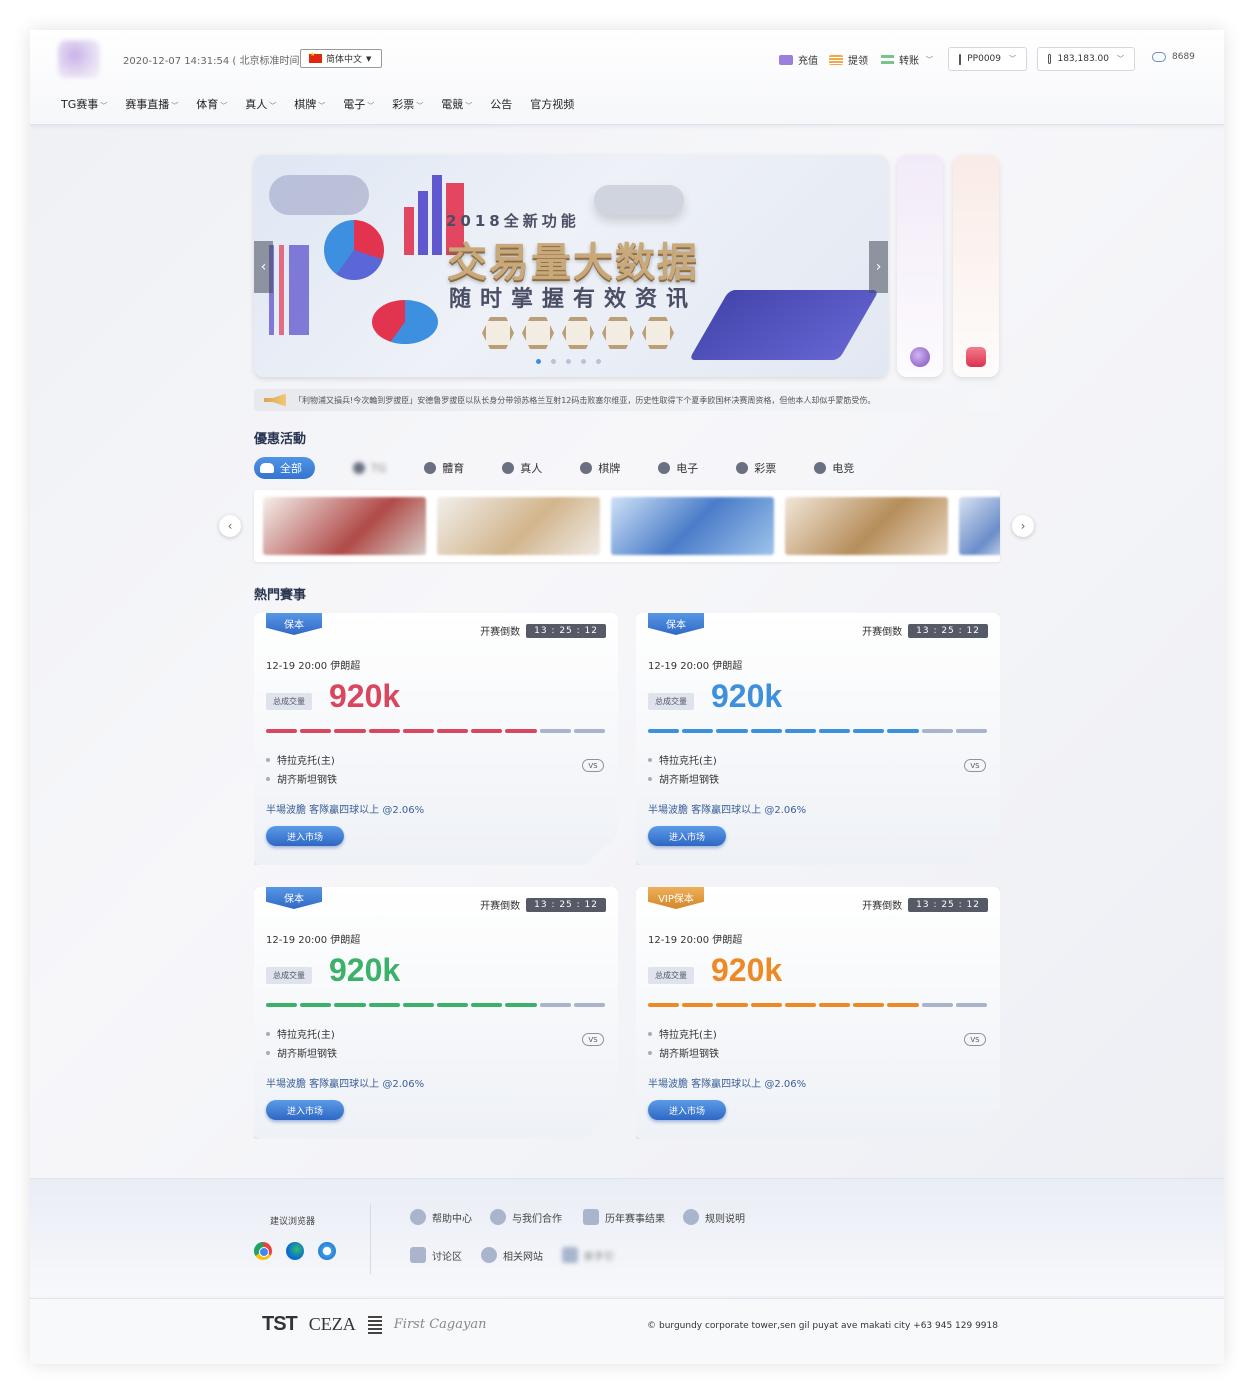 This screenshot has width=1254, height=1394. I want to click on tab-lottery: 彩票, so click(756, 468).